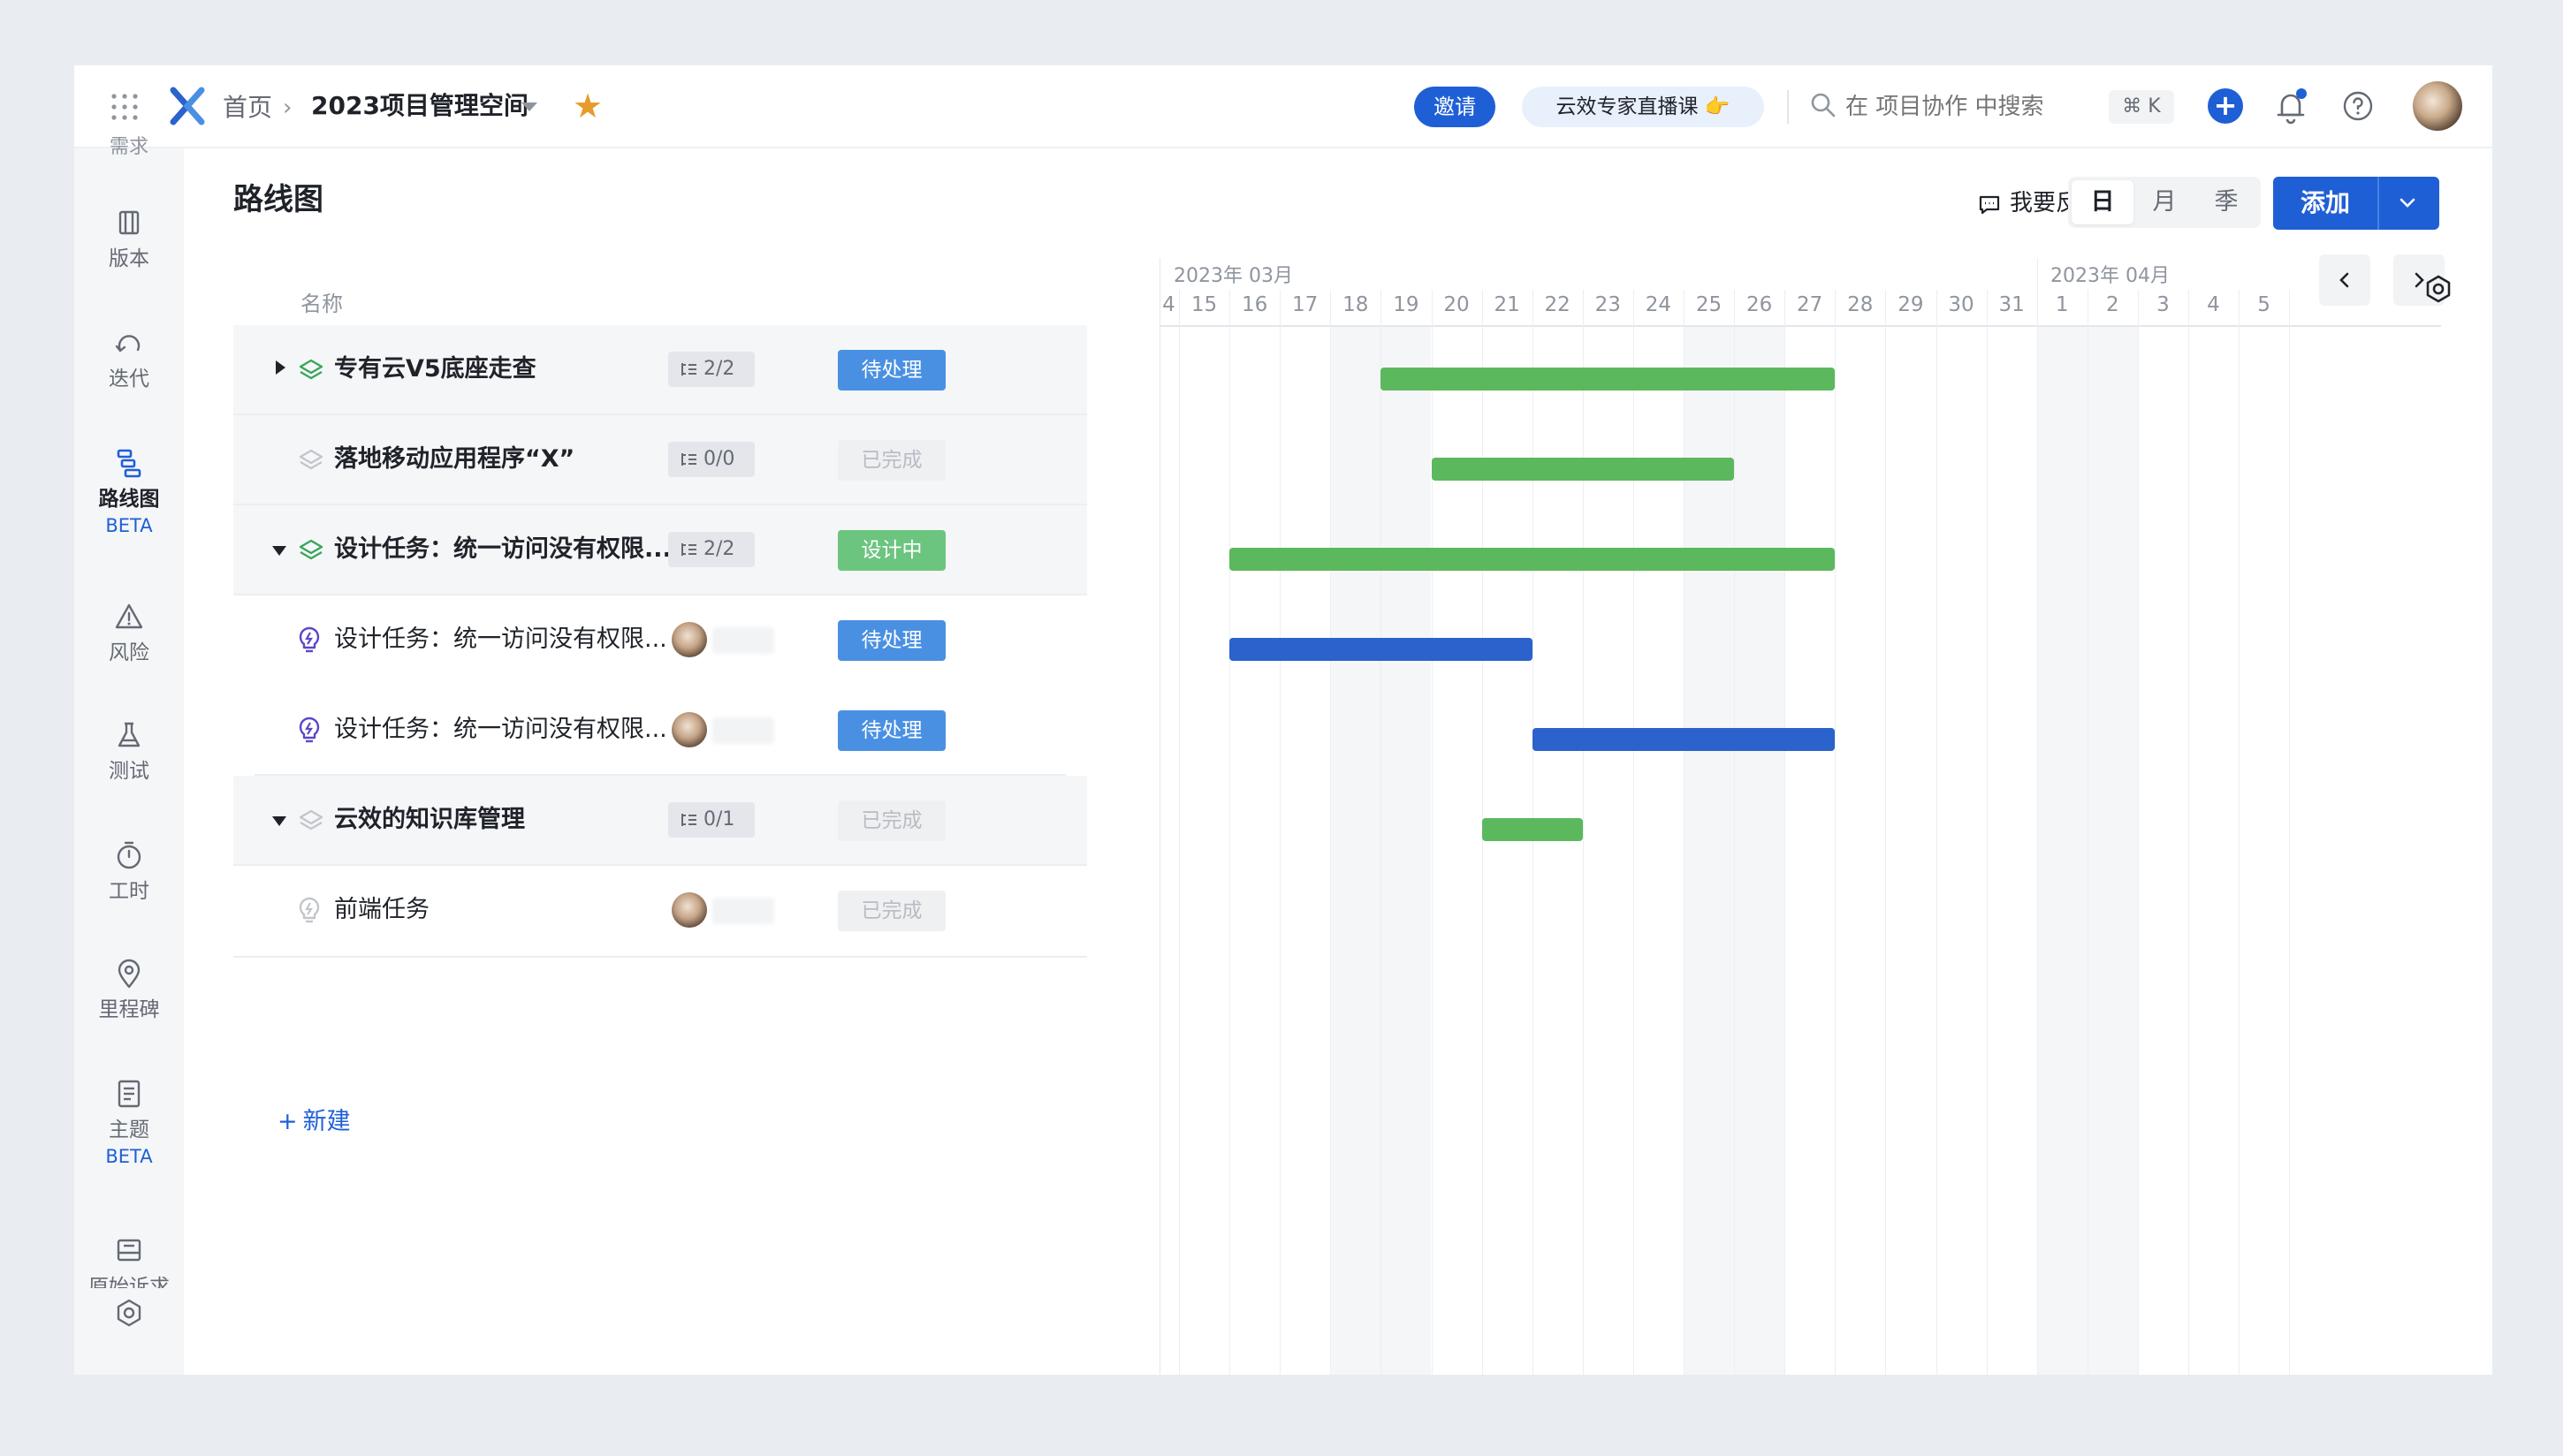  What do you see at coordinates (2226, 106) in the screenshot?
I see `create-plus-icon: +` at bounding box center [2226, 106].